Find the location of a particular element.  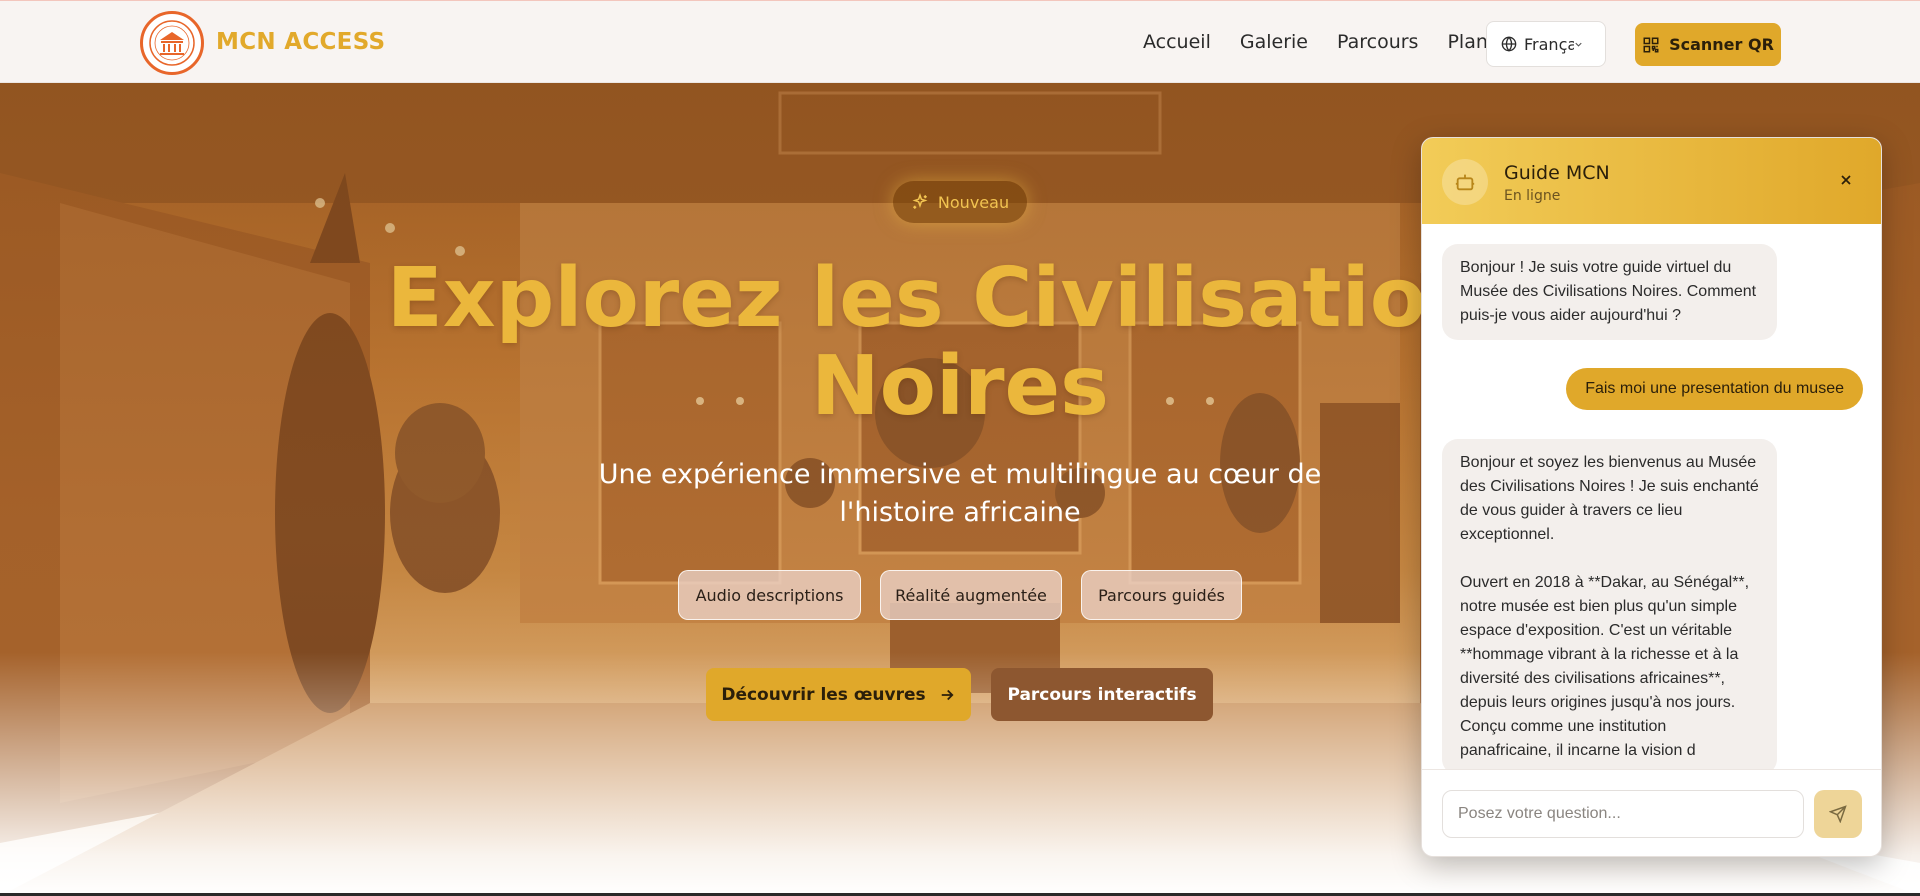

bot-avatar is located at coordinates (1465, 182).